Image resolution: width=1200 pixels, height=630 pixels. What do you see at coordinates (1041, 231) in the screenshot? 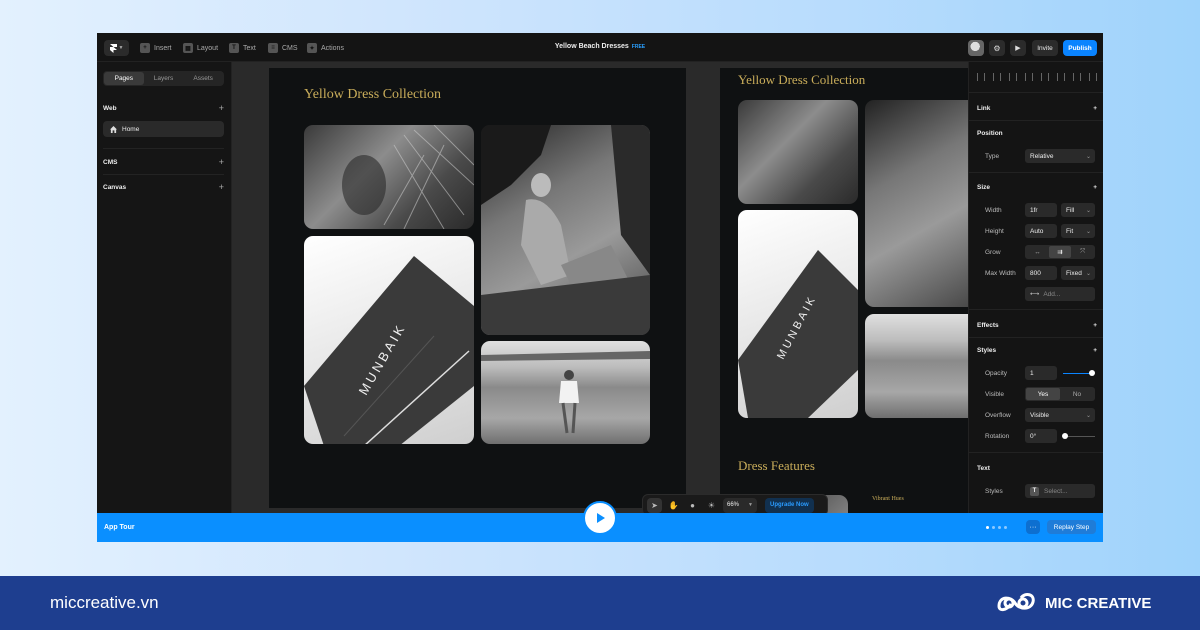
I see `height-input: Auto` at bounding box center [1041, 231].